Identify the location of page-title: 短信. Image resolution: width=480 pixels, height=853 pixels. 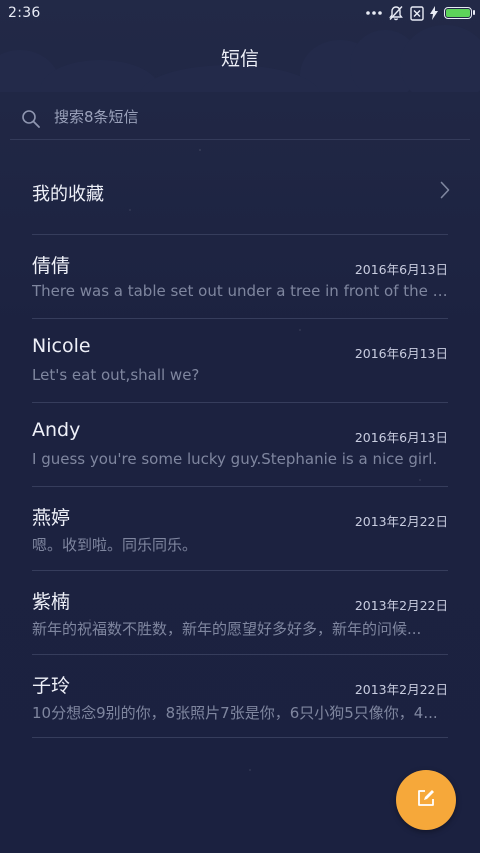
(239, 59).